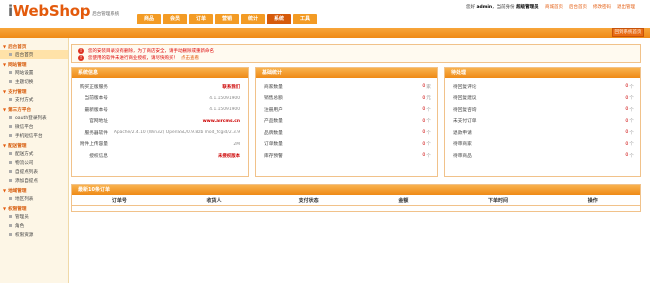 The width and height of the screenshot is (650, 283). What do you see at coordinates (542, 110) in the screenshot?
I see `pending-row: 待回复咨询 0 个` at bounding box center [542, 110].